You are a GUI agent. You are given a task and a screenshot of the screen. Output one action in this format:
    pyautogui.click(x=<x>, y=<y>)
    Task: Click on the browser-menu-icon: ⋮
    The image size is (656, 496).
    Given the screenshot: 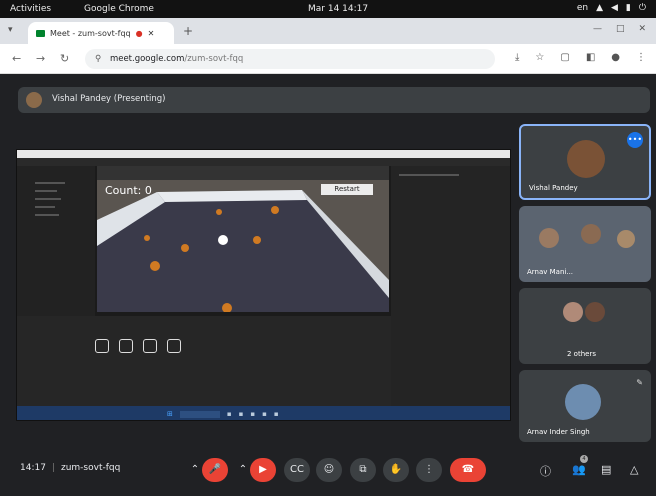 What is the action you would take?
    pyautogui.click(x=641, y=57)
    